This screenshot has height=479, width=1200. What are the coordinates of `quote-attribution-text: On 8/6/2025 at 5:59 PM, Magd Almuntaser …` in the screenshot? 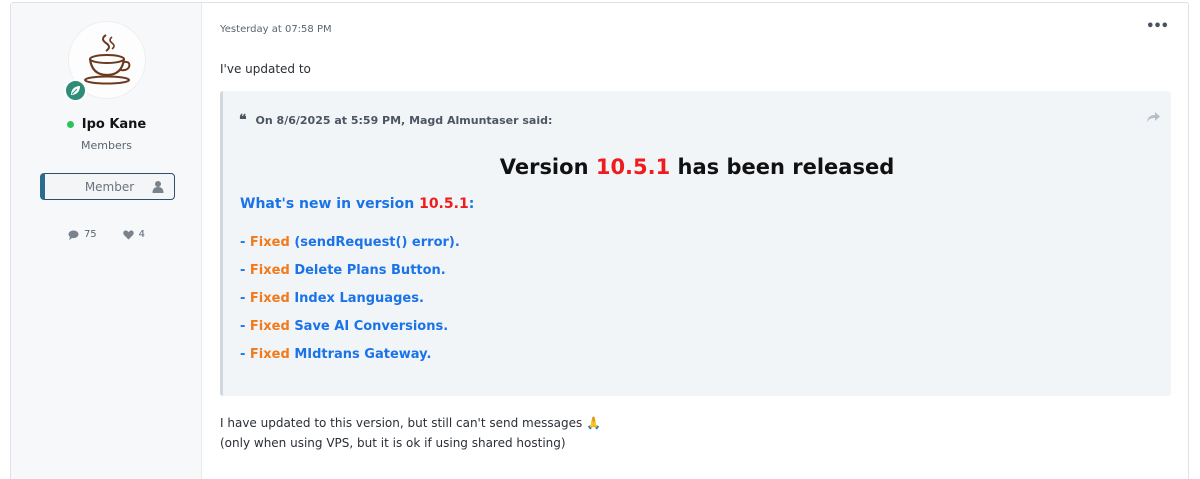 It's located at (404, 120).